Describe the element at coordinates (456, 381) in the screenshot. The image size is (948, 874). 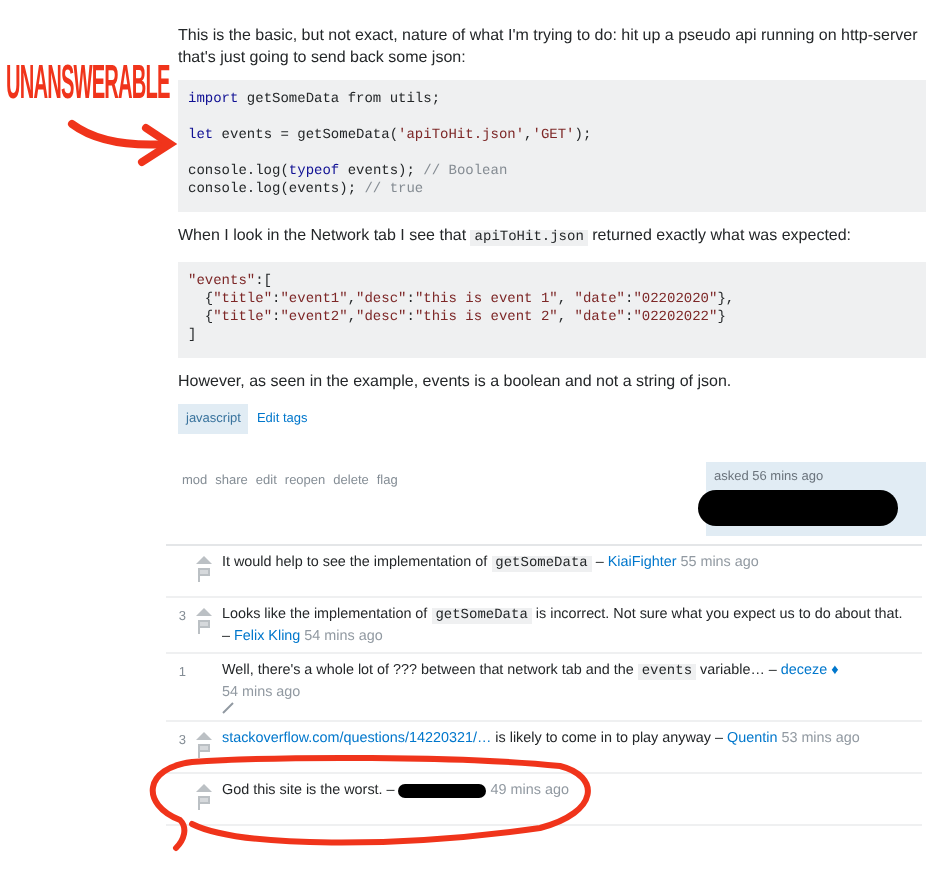
I see `question-paragraph: However, as seen in the example, events is a boolean and not a string of json.` at that location.